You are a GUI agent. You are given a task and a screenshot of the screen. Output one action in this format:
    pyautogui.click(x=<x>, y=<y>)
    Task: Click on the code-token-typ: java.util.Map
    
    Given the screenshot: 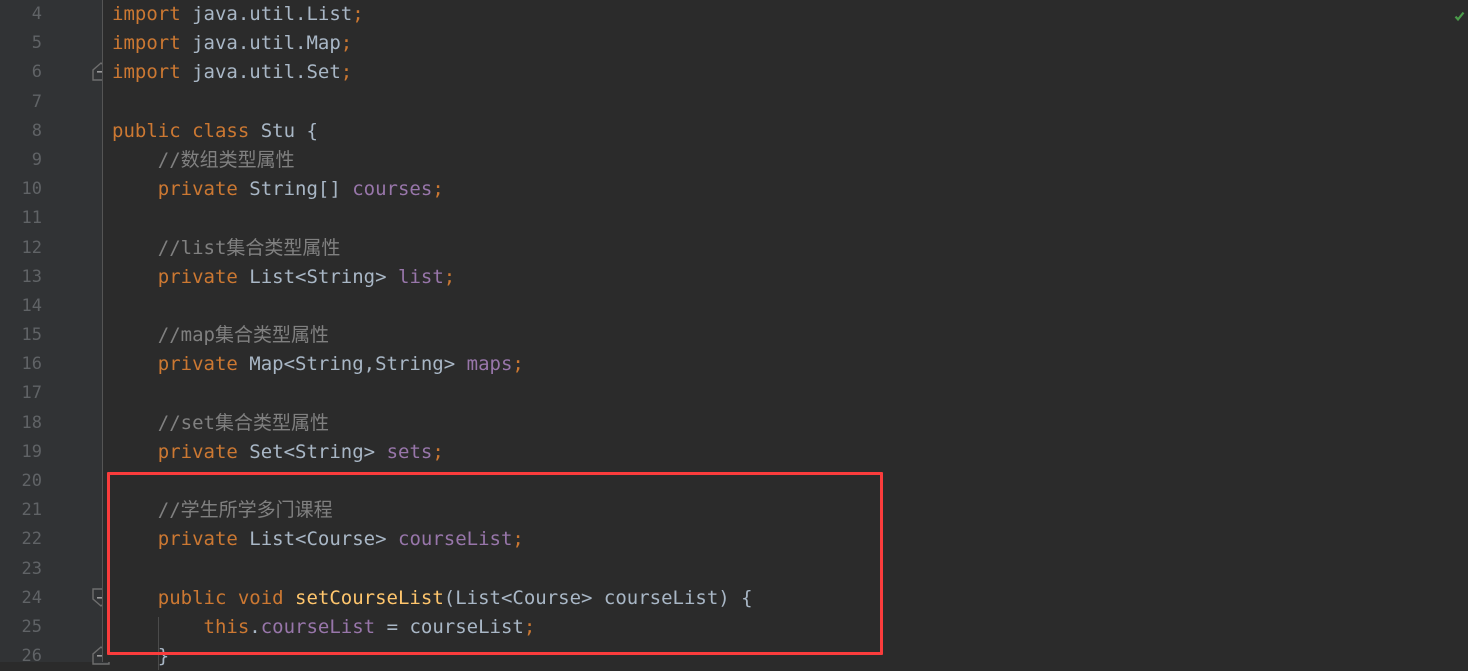 What is the action you would take?
    pyautogui.click(x=266, y=43)
    